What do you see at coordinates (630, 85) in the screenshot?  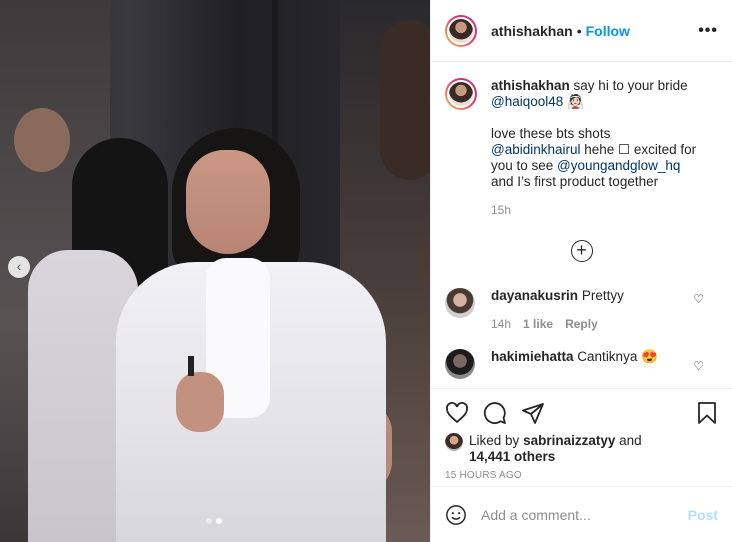 I see `caption-line1: say hi to your bride` at bounding box center [630, 85].